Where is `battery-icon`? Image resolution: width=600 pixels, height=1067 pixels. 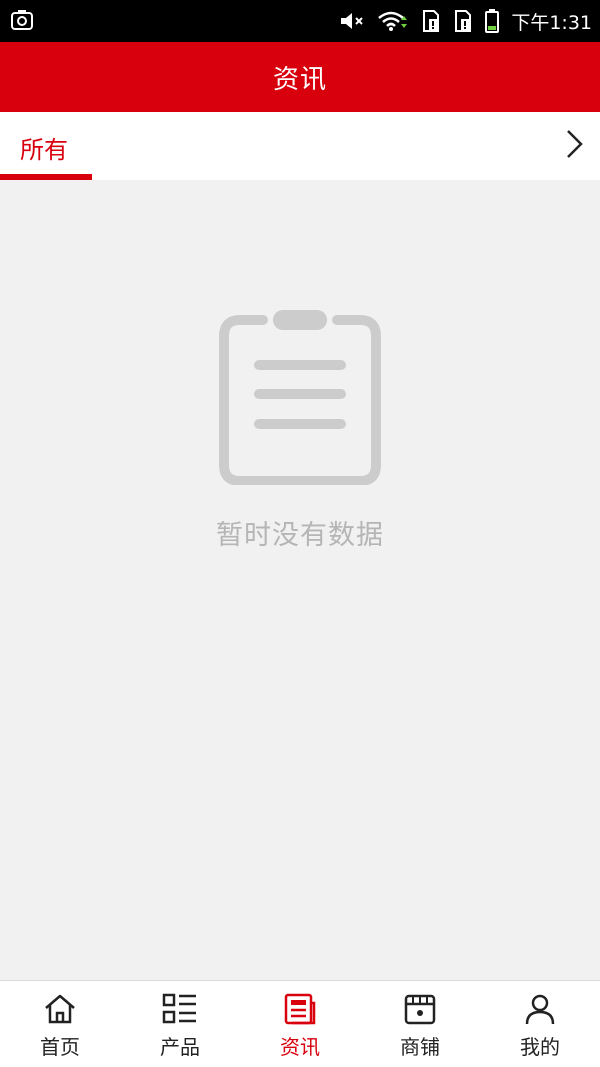 battery-icon is located at coordinates (492, 21).